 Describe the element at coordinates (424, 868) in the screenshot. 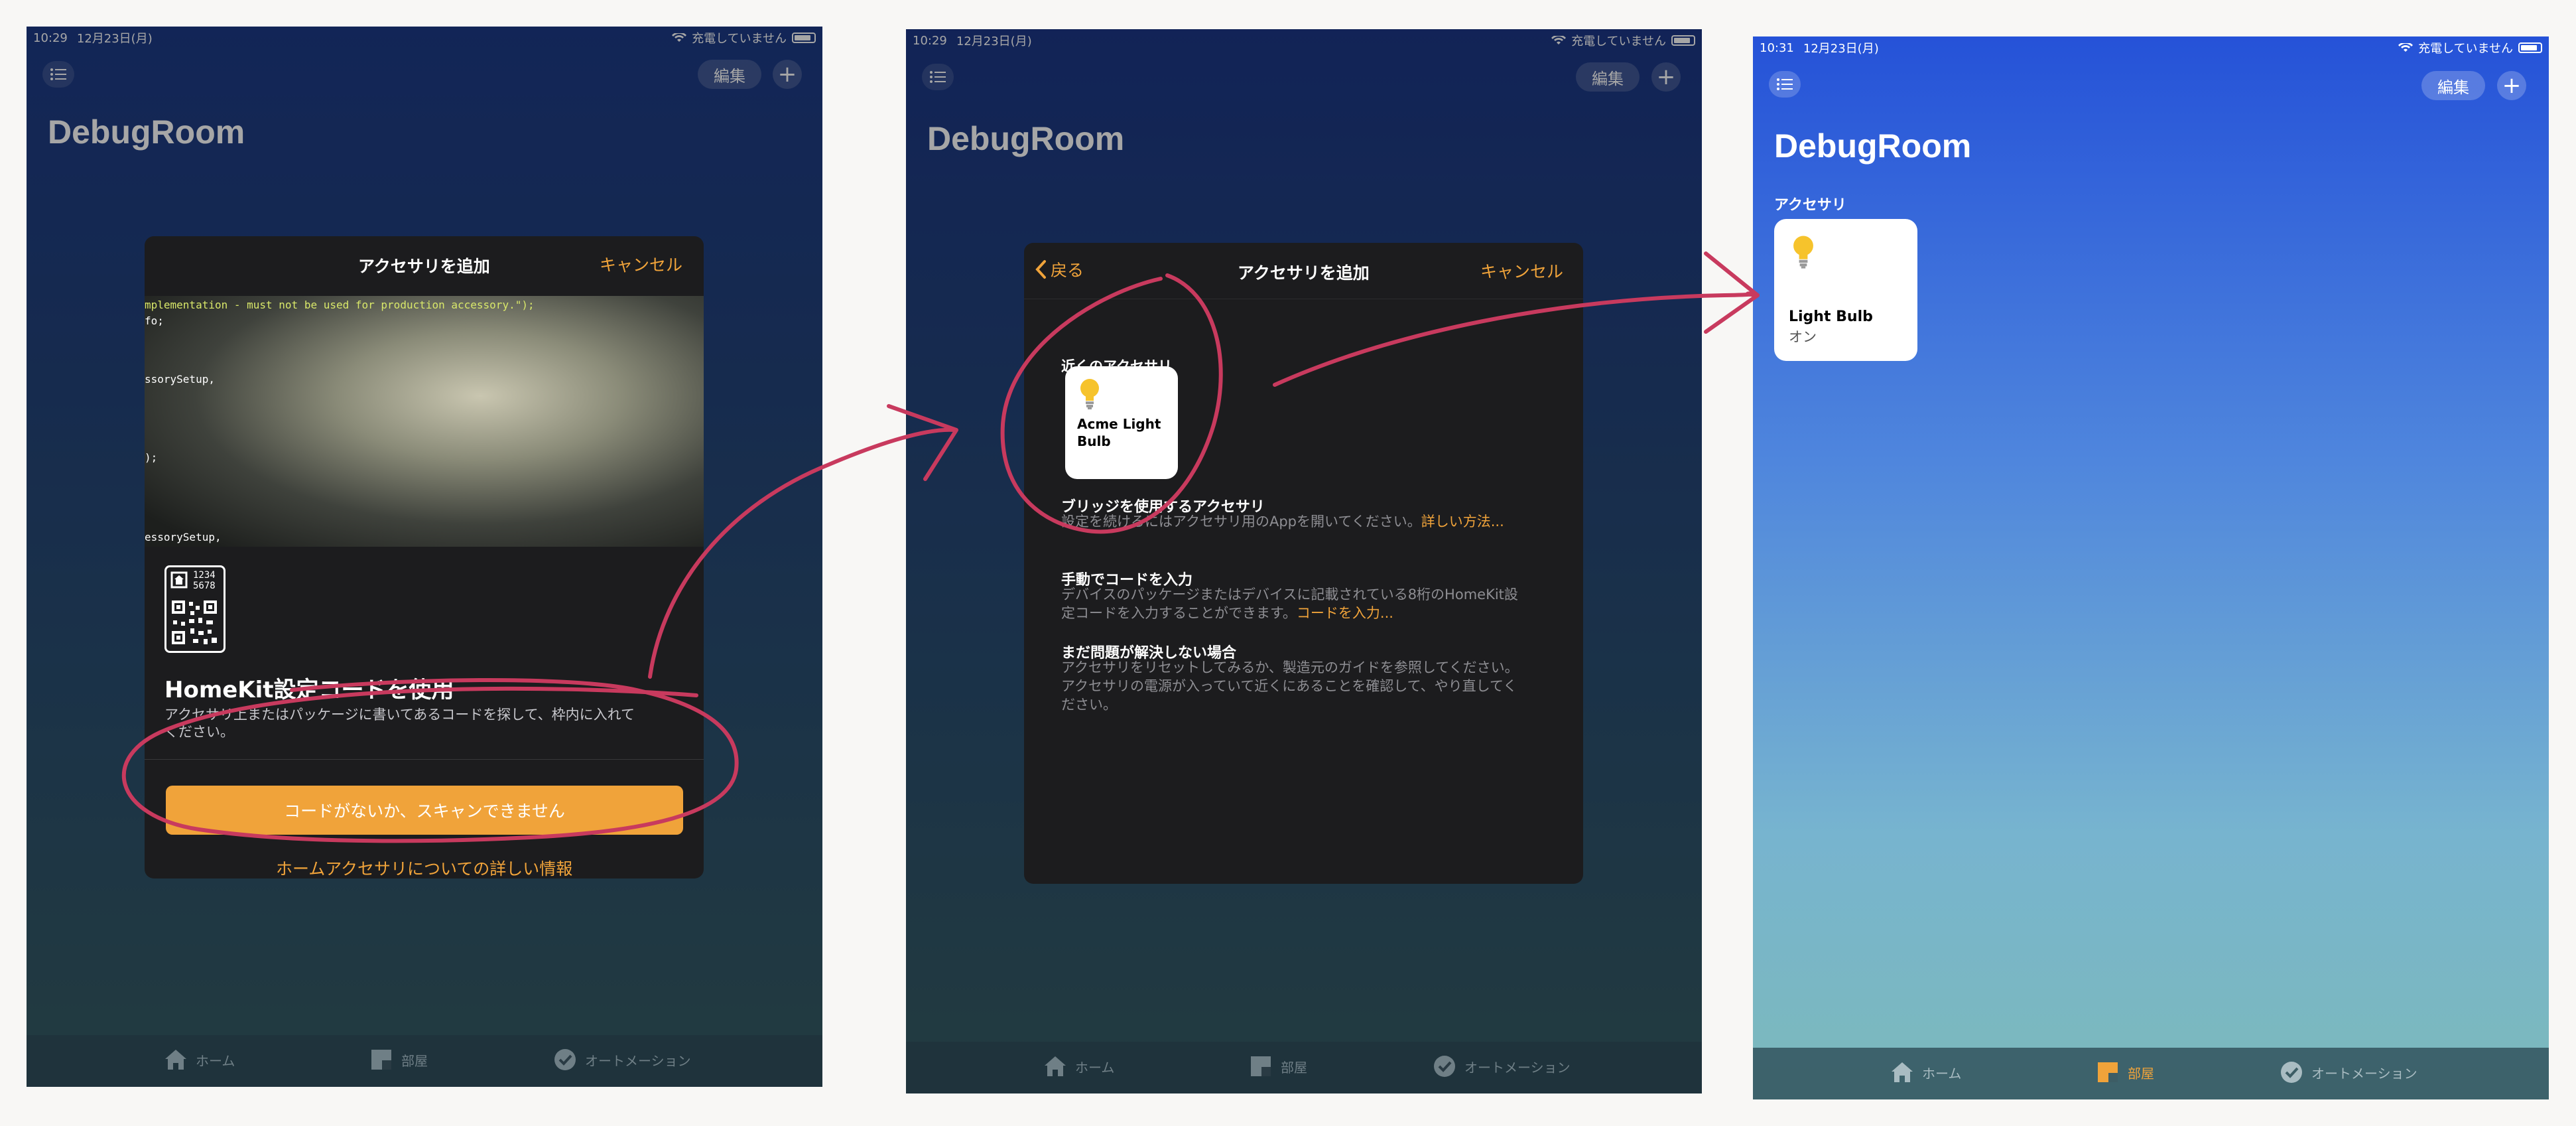

I see `more-info-link: ホームアクセサリについての詳しい情報` at that location.